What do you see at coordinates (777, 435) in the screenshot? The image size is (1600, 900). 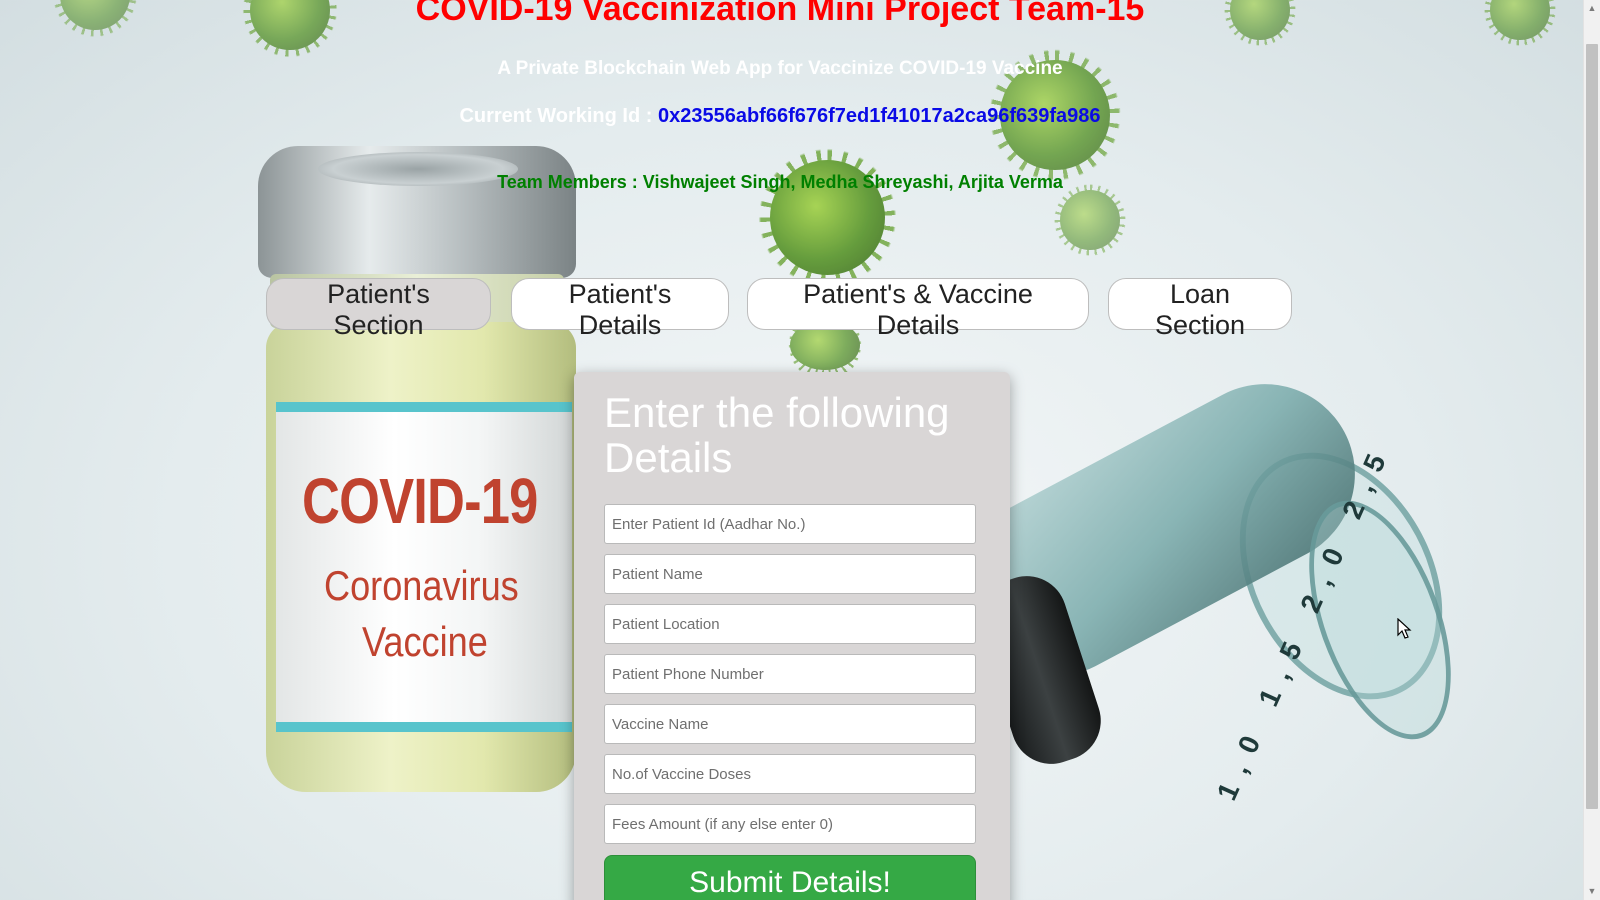 I see `form-heading: Enter the following Details` at bounding box center [777, 435].